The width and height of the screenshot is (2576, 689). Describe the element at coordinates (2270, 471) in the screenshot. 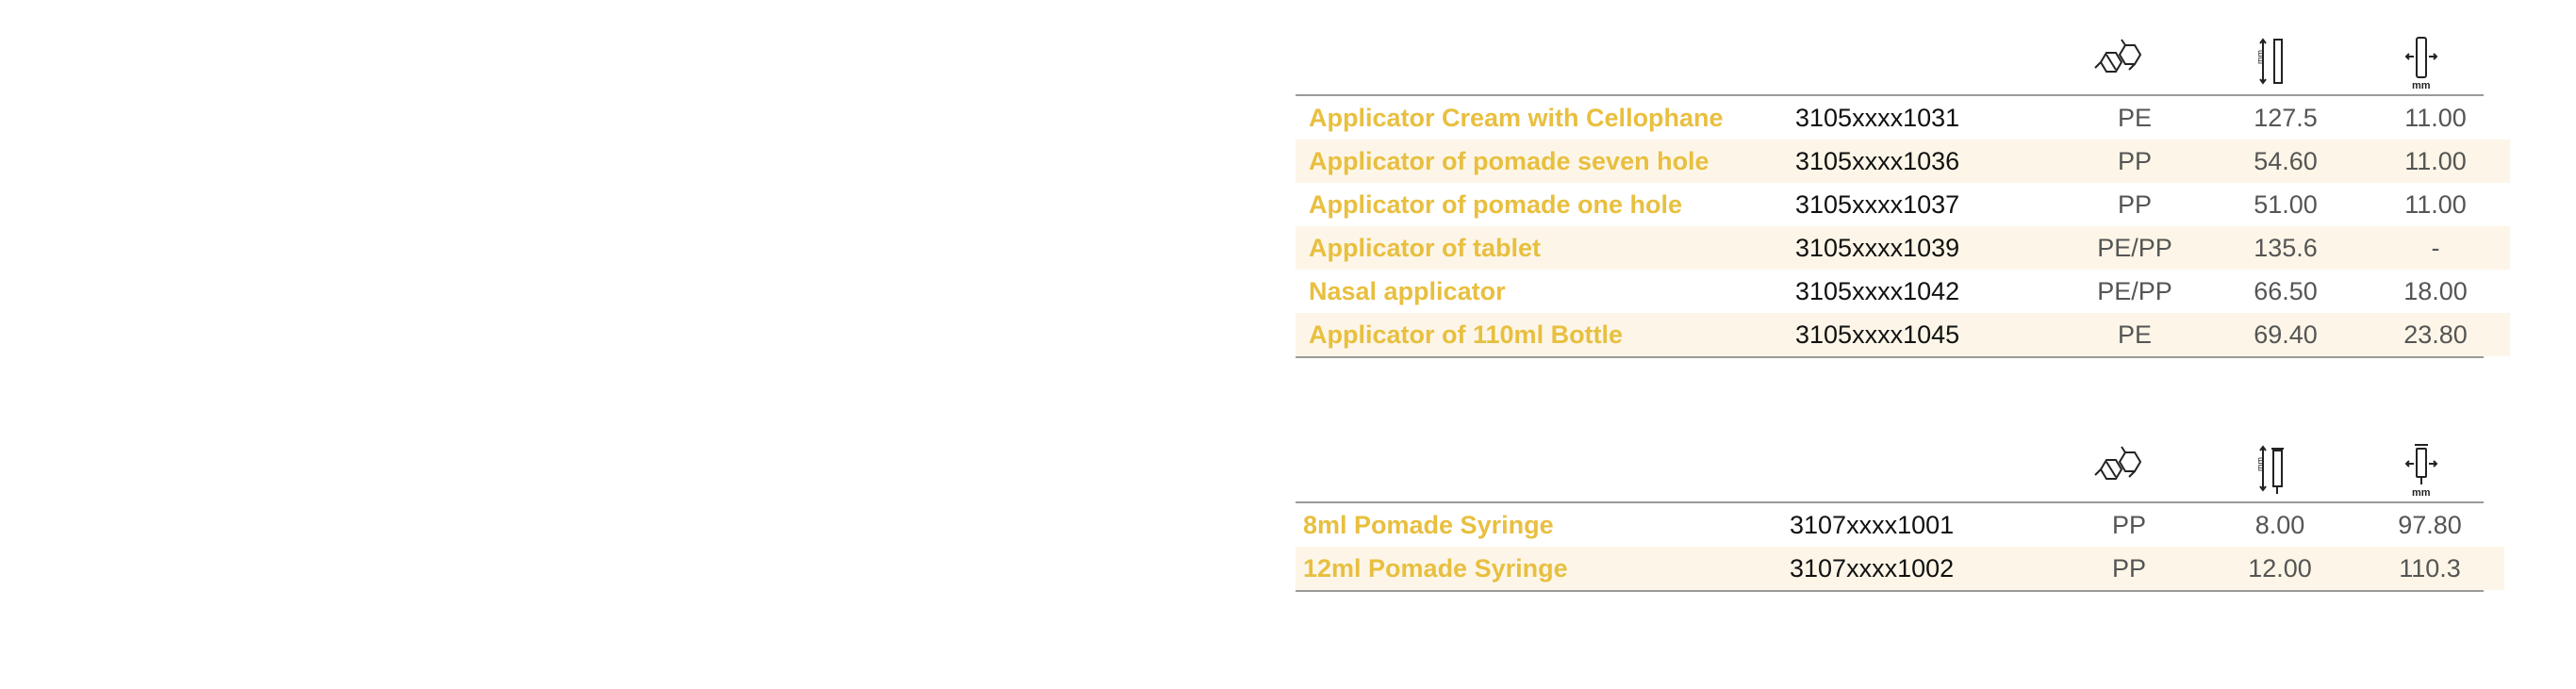

I see `syringe-length-icon: mm` at that location.